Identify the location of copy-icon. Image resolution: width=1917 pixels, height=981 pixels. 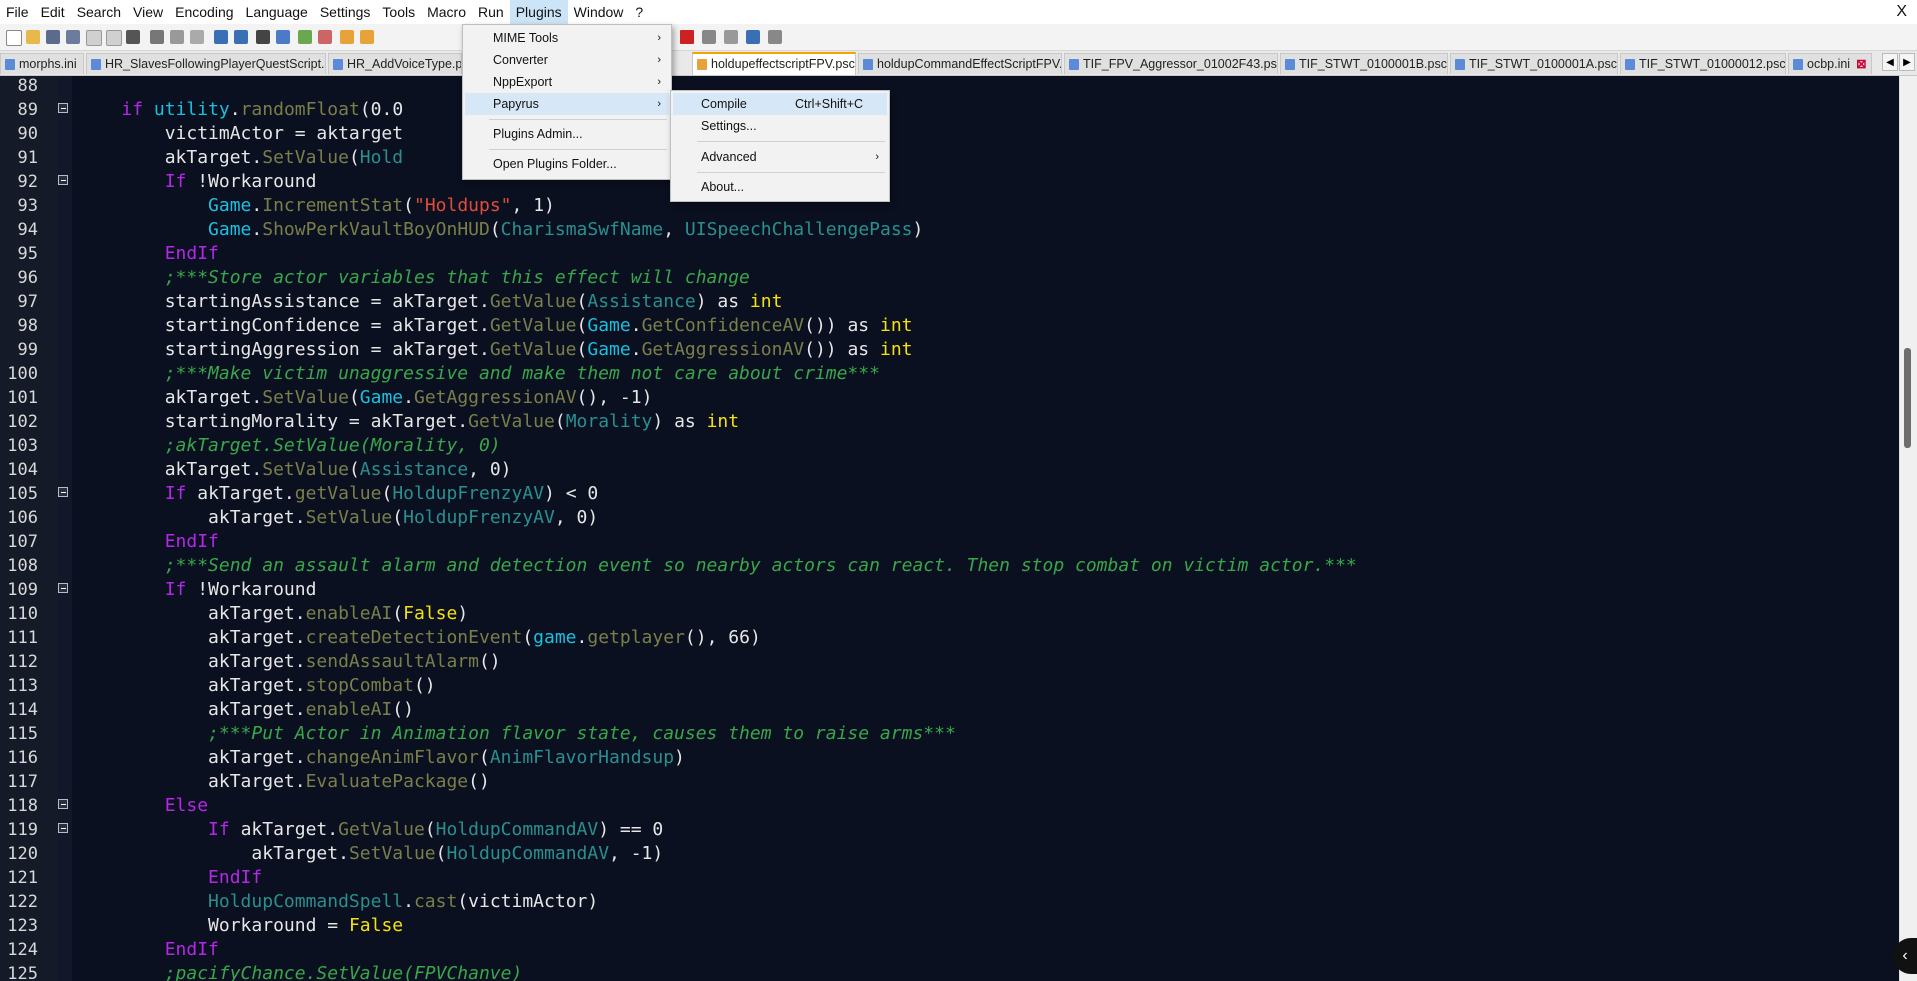
(177, 37).